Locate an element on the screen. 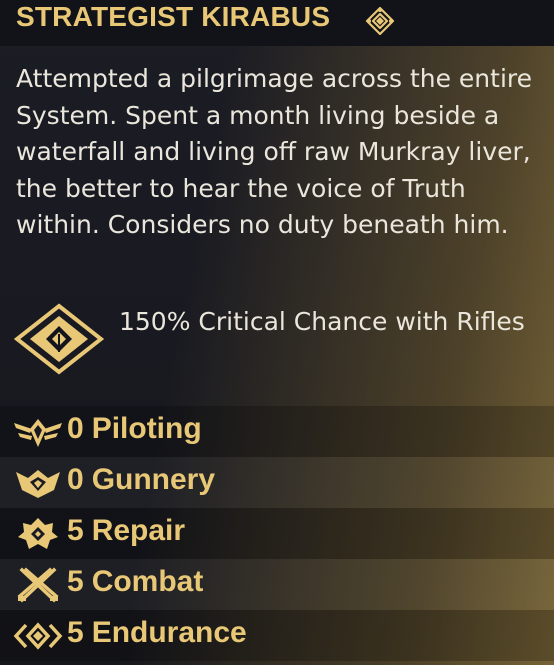 The height and width of the screenshot is (665, 554). skill-label-piloting: 0 Piloting is located at coordinates (134, 429).